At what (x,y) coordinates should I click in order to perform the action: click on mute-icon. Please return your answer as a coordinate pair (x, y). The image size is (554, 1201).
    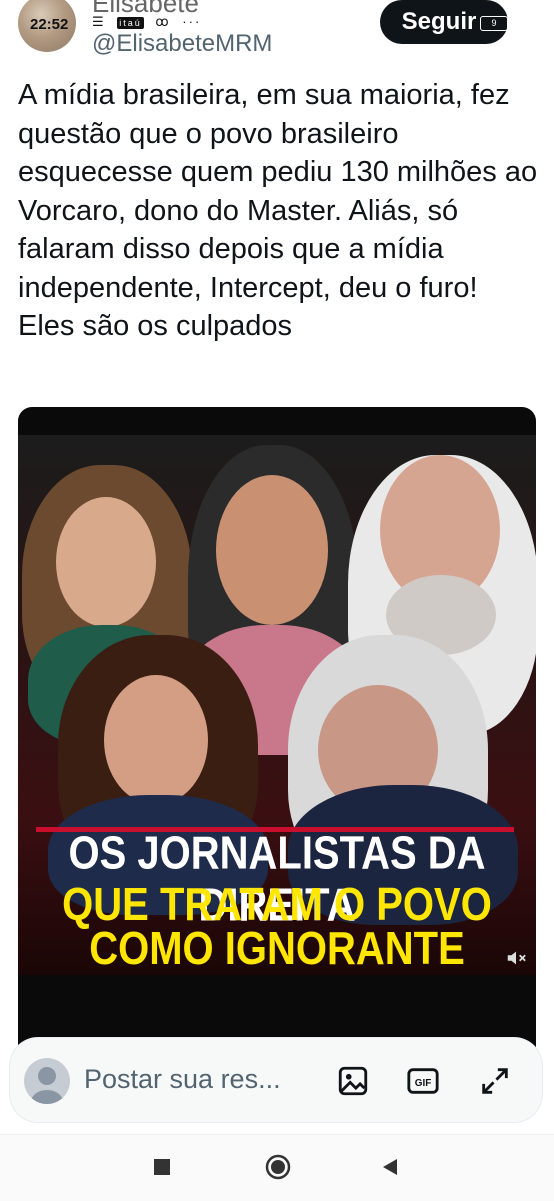
    Looking at the image, I should click on (516, 958).